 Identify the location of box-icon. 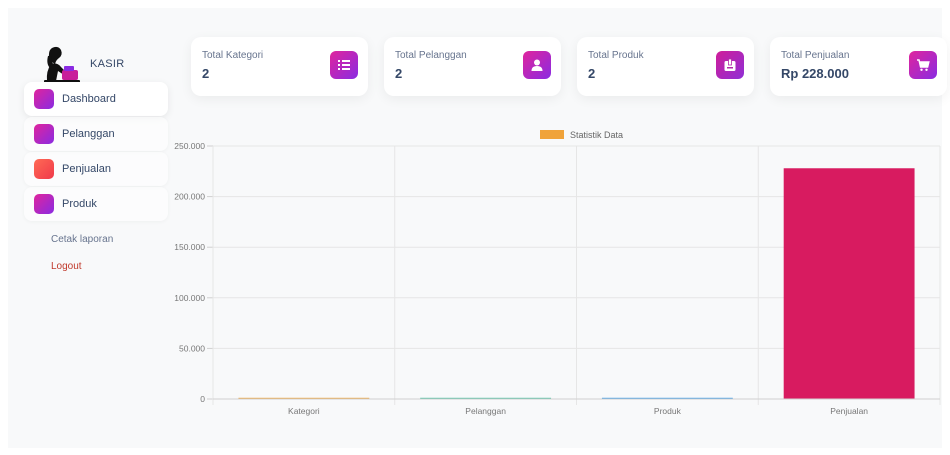
(730, 65).